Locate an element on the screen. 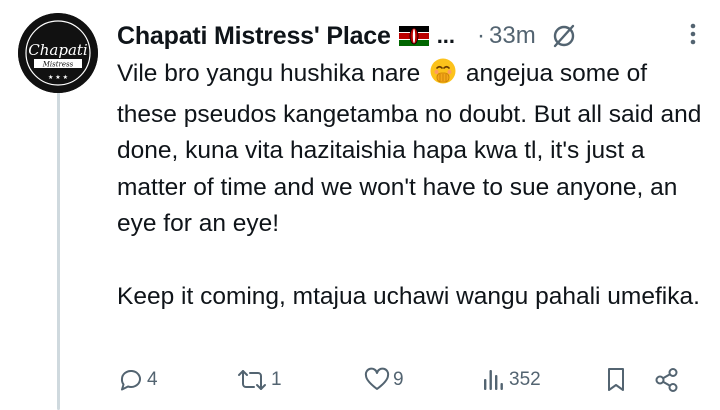  paragraph-1-start: Vile bro yangu hushika nare is located at coordinates (269, 73).